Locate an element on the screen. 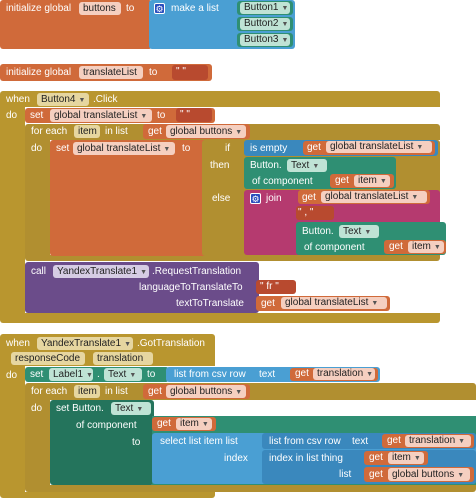 Image resolution: width=476 pixels, height=500 pixels. get-translation-dropdown: translation ▼ is located at coordinates (344, 374).